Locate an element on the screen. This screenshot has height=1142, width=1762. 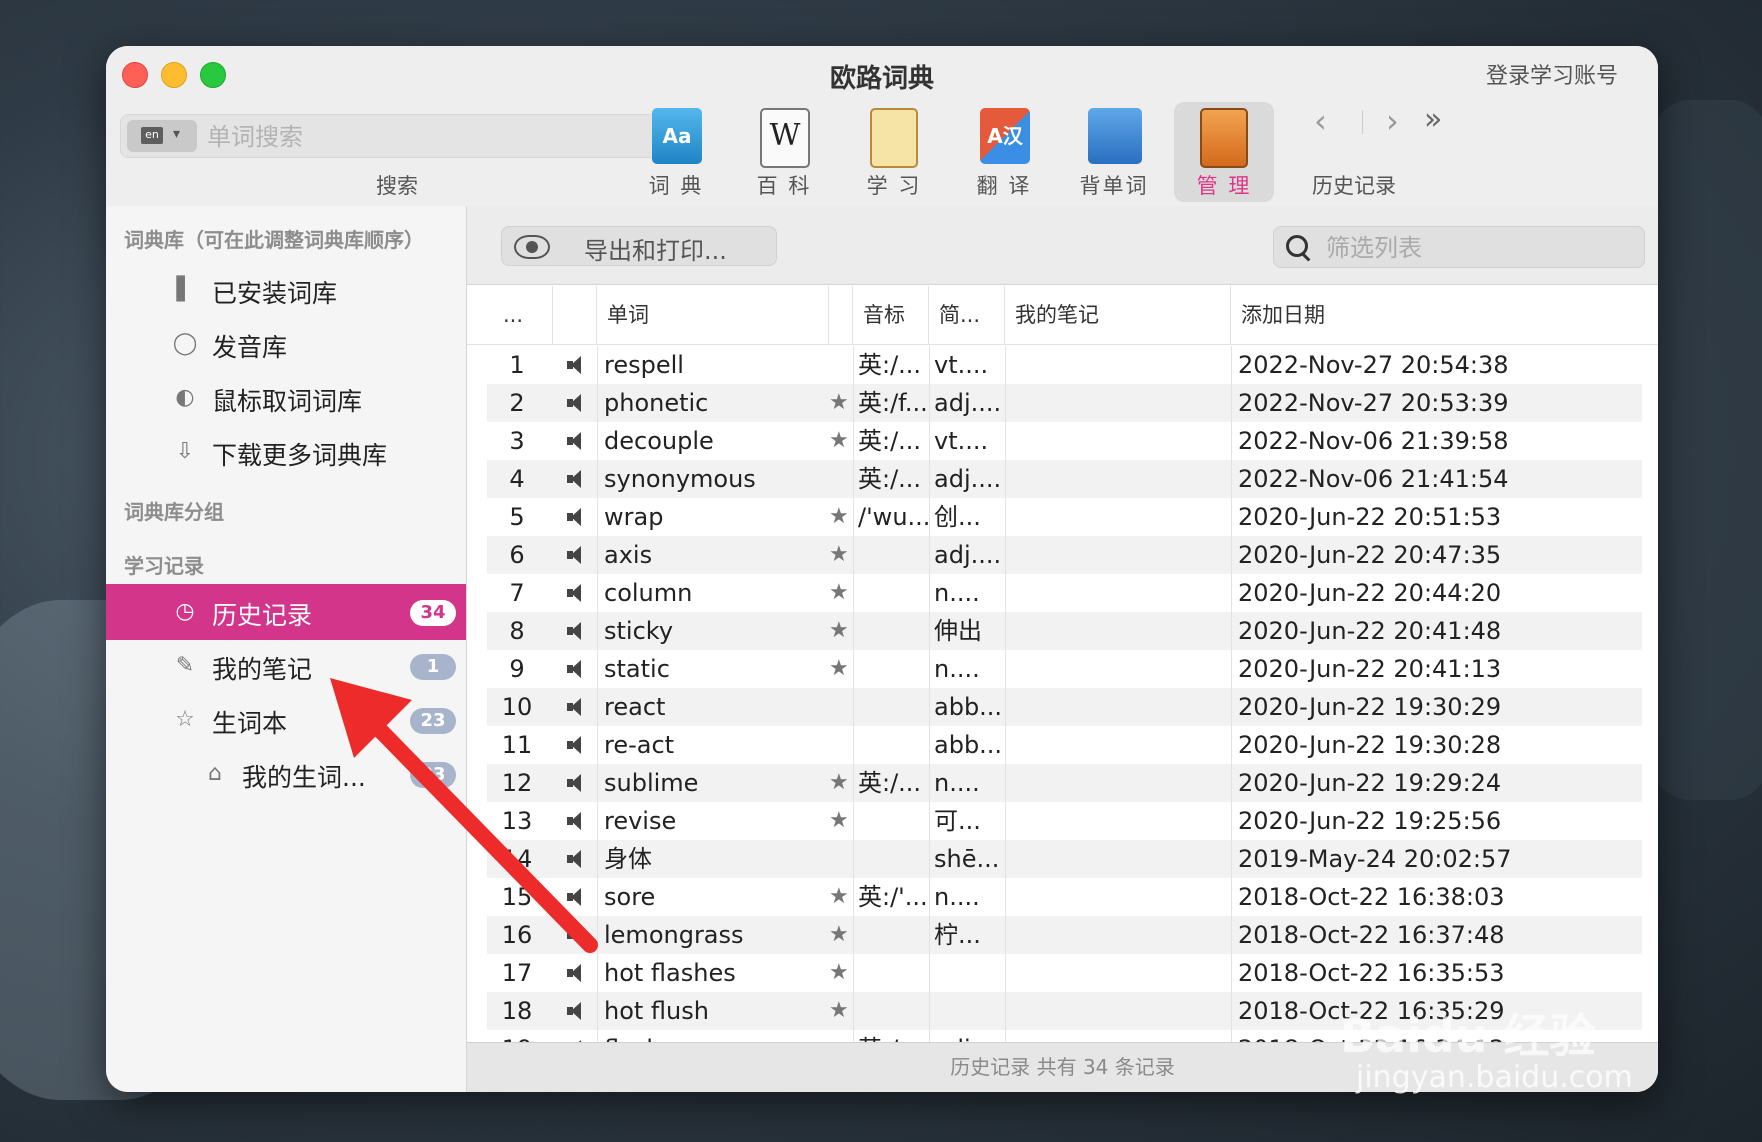
column-header-star is located at coordinates (841, 315).